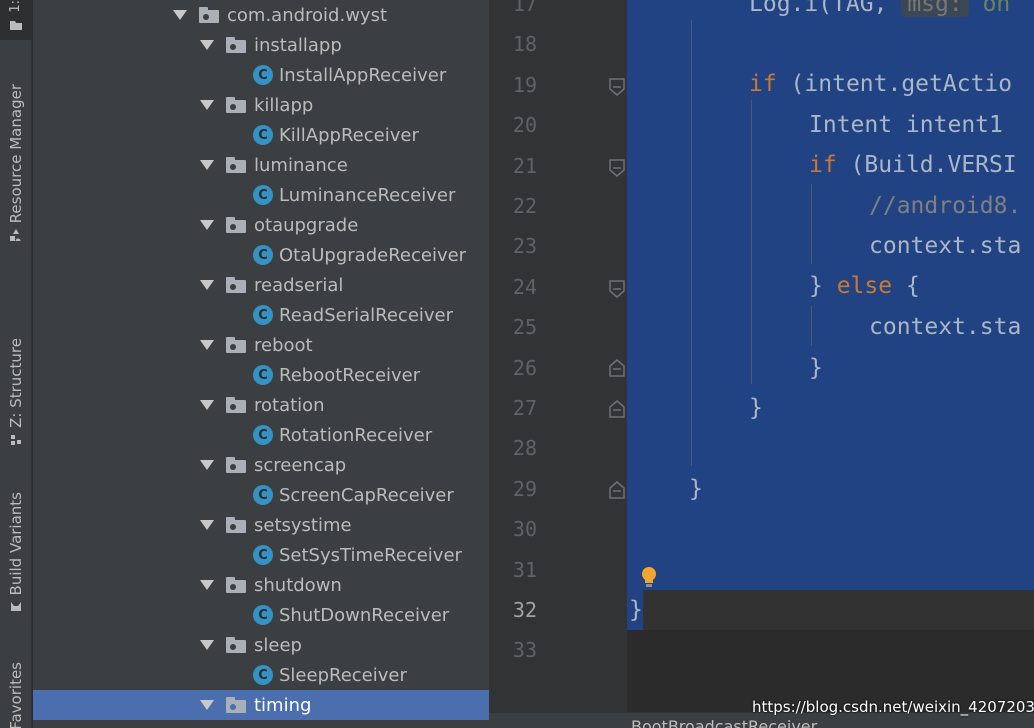 The width and height of the screenshot is (1034, 728). What do you see at coordinates (261, 45) in the screenshot?
I see `tree-row-package: installapp` at bounding box center [261, 45].